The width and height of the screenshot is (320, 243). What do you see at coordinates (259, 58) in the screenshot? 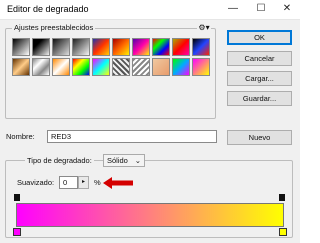
I see `cancel-button: Cancelar` at bounding box center [259, 58].